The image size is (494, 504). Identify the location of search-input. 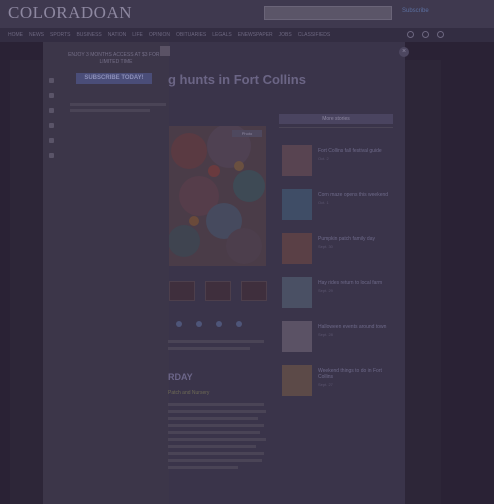
(328, 13).